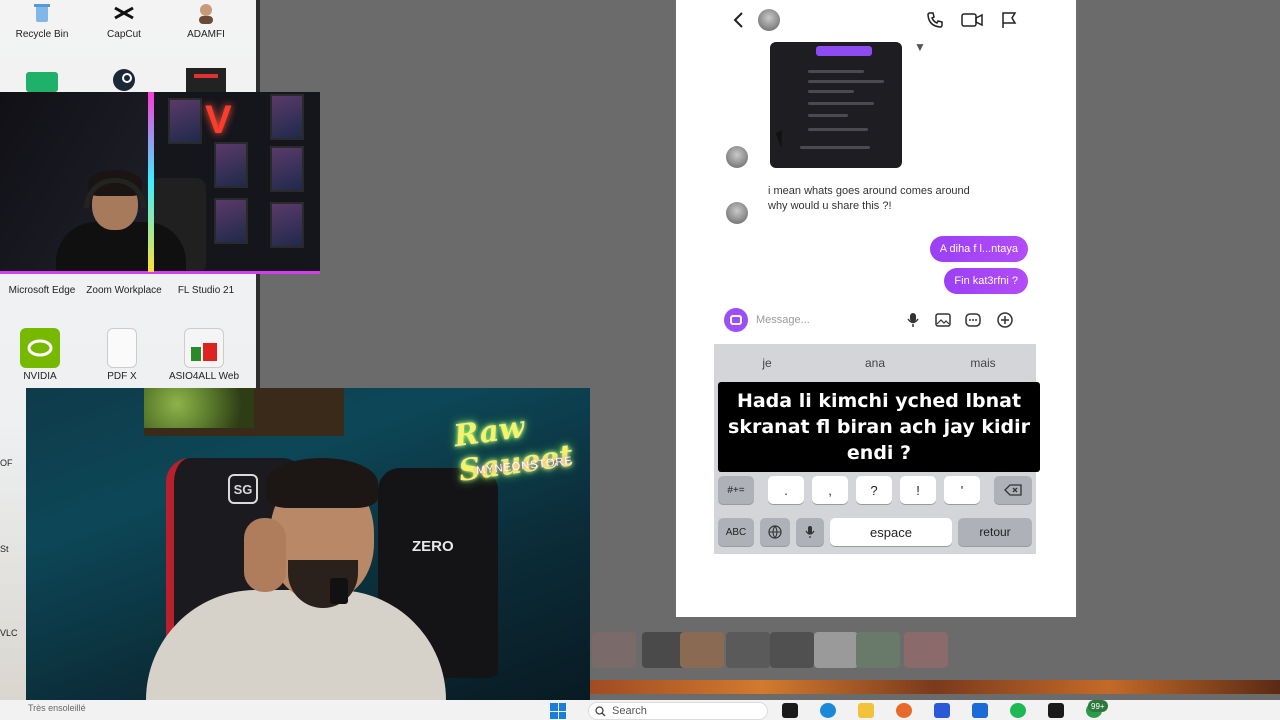  Describe the element at coordinates (678, 711) in the screenshot. I see `taskbar-search: Search` at that location.